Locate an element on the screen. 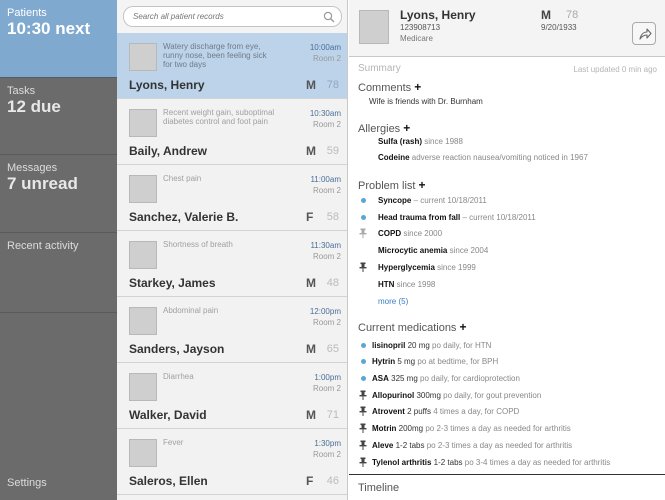  item-detail: since 2004 is located at coordinates (468, 250).